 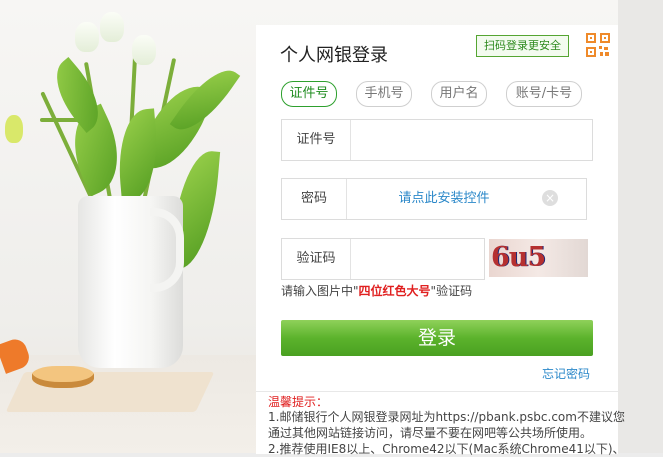 What do you see at coordinates (598, 45) in the screenshot?
I see `qr-code-icon` at bounding box center [598, 45].